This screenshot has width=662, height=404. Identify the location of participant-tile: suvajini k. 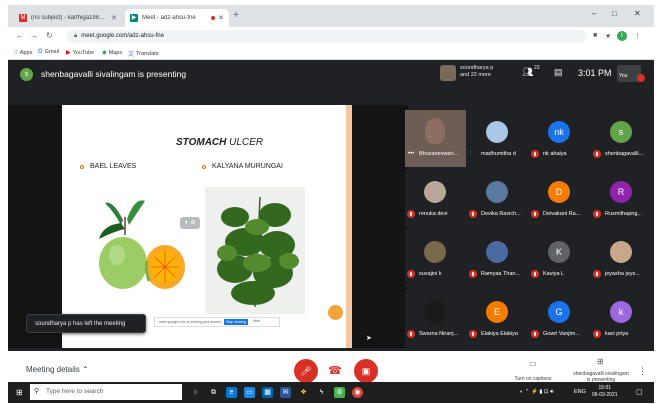
(435, 258).